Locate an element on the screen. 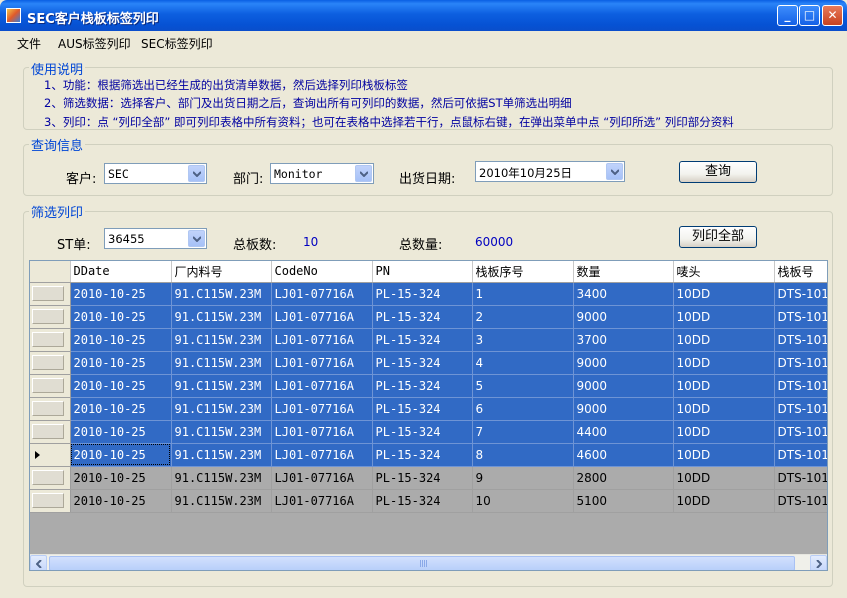 This screenshot has width=847, height=598. print-all-button: 列印全部 is located at coordinates (718, 237).